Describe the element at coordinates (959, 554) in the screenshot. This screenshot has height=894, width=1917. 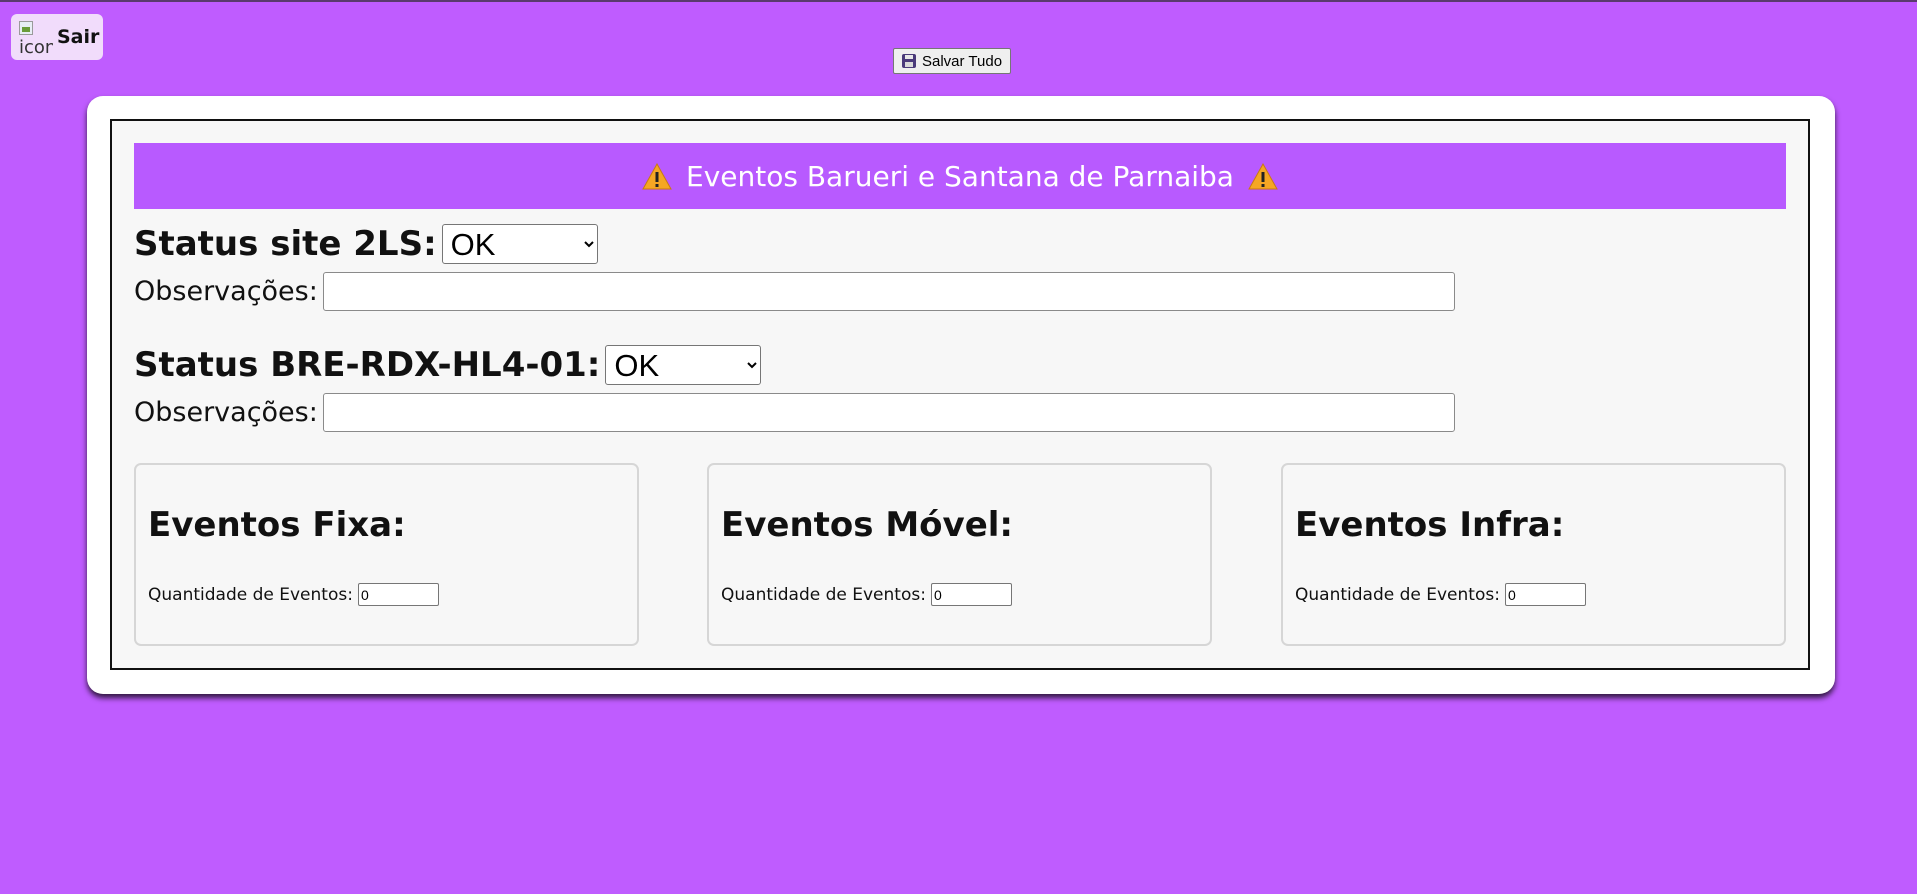
I see `events-movel-box: Eventos Móvel: Quantidade de Eventos:` at that location.